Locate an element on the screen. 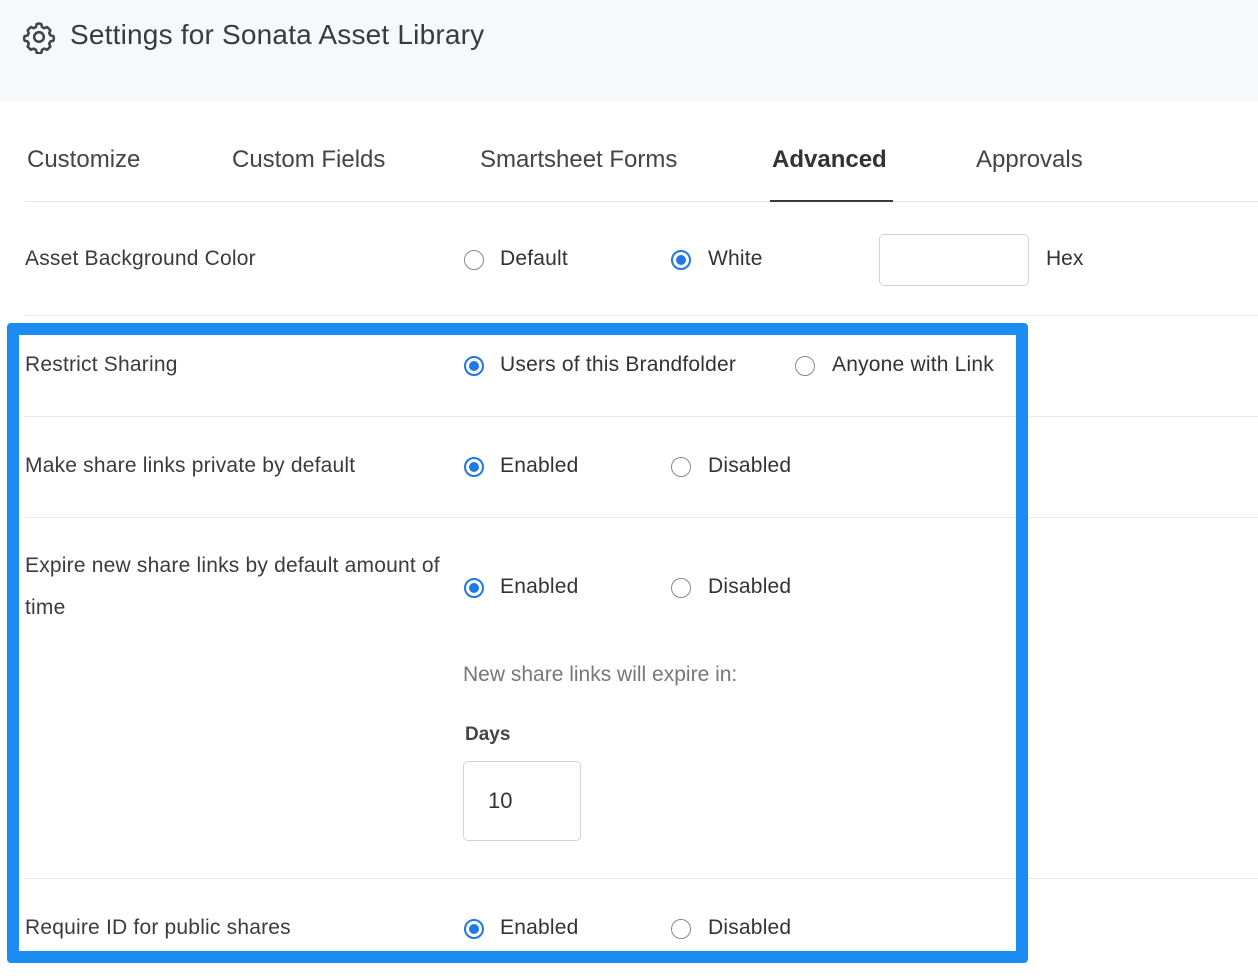 The image size is (1258, 976). require-id-enabled-label: Enabled is located at coordinates (539, 928).